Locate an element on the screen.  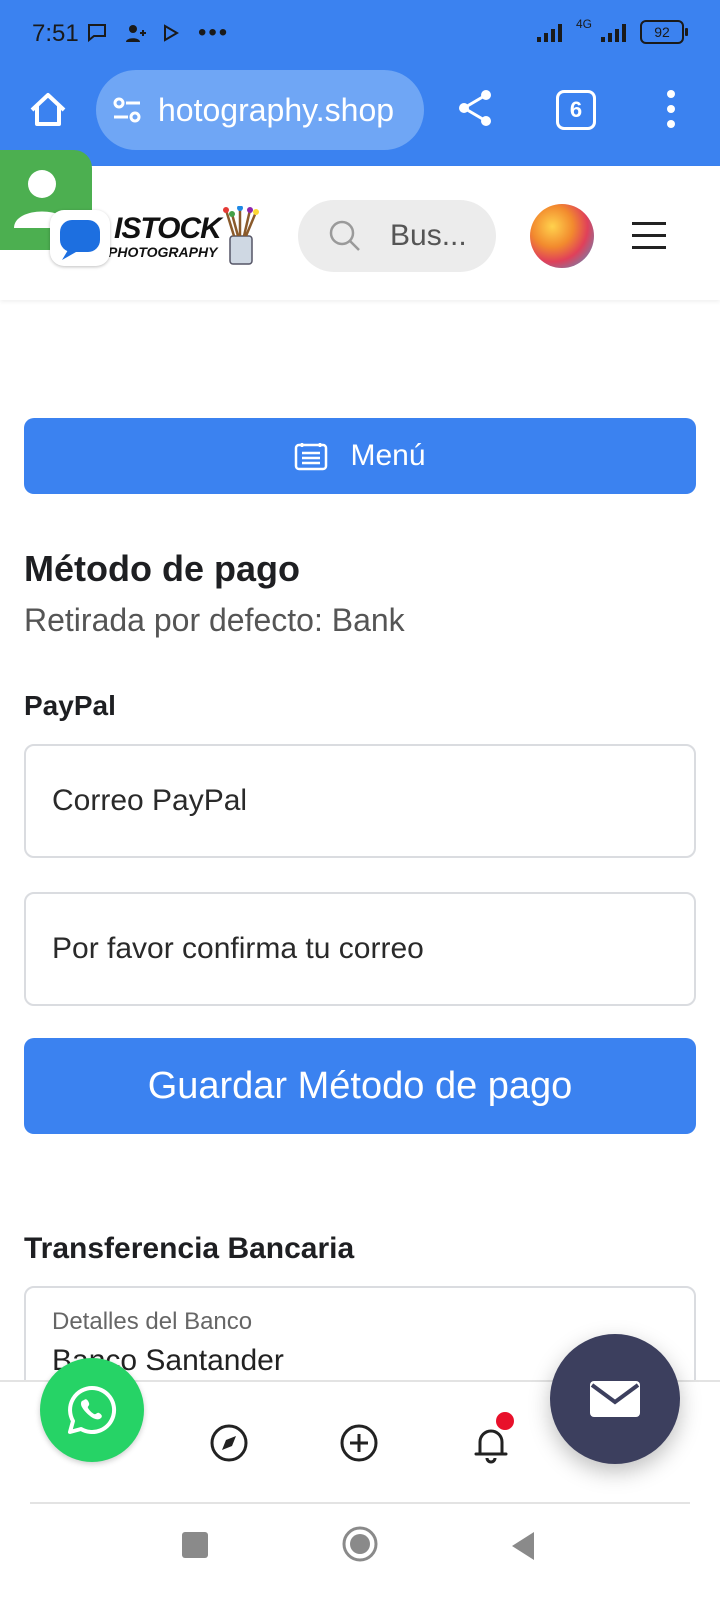
tune-icon is located at coordinates (127, 110).